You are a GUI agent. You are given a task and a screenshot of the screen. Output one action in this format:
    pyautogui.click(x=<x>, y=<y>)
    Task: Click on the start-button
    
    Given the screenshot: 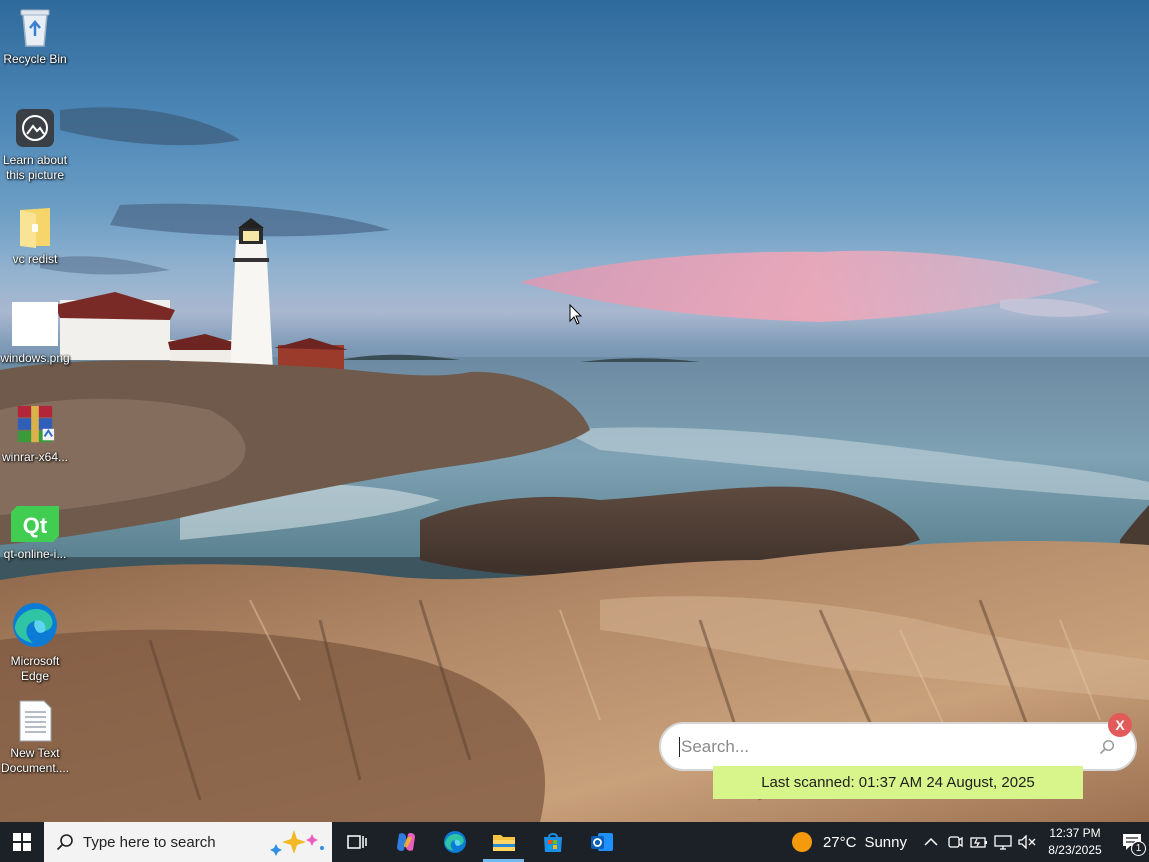 What is the action you would take?
    pyautogui.click(x=22, y=842)
    